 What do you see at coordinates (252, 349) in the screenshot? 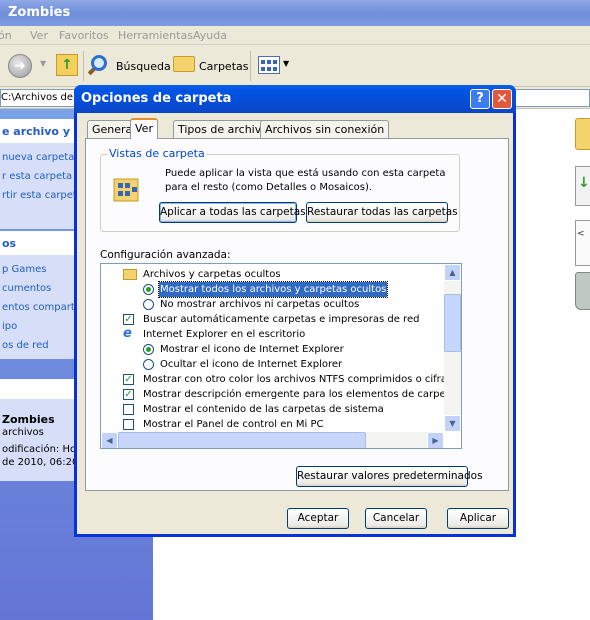
I see `list-item-label: Mostrar el icono de Internet Explorer` at bounding box center [252, 349].